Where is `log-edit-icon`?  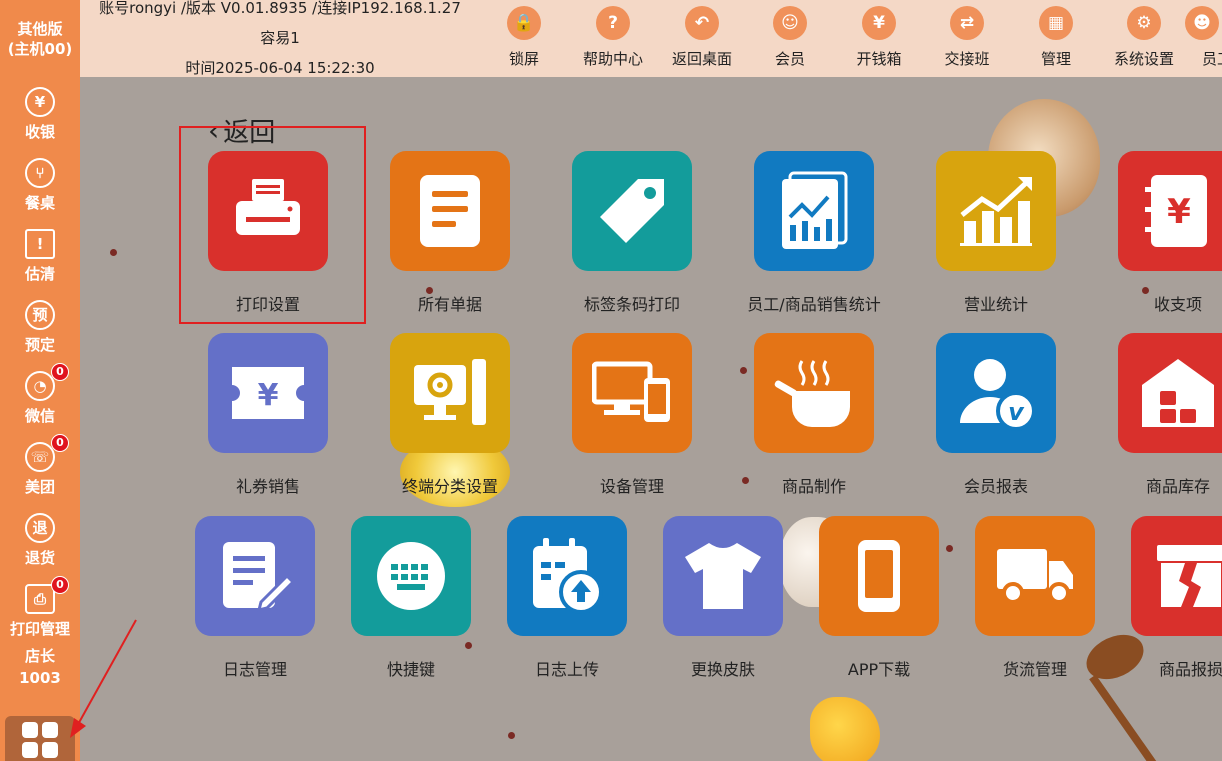 log-edit-icon is located at coordinates (255, 576).